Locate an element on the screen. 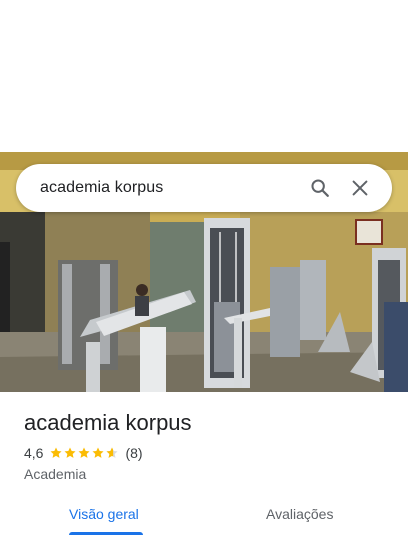 The width and height of the screenshot is (408, 544). search-button is located at coordinates (320, 188).